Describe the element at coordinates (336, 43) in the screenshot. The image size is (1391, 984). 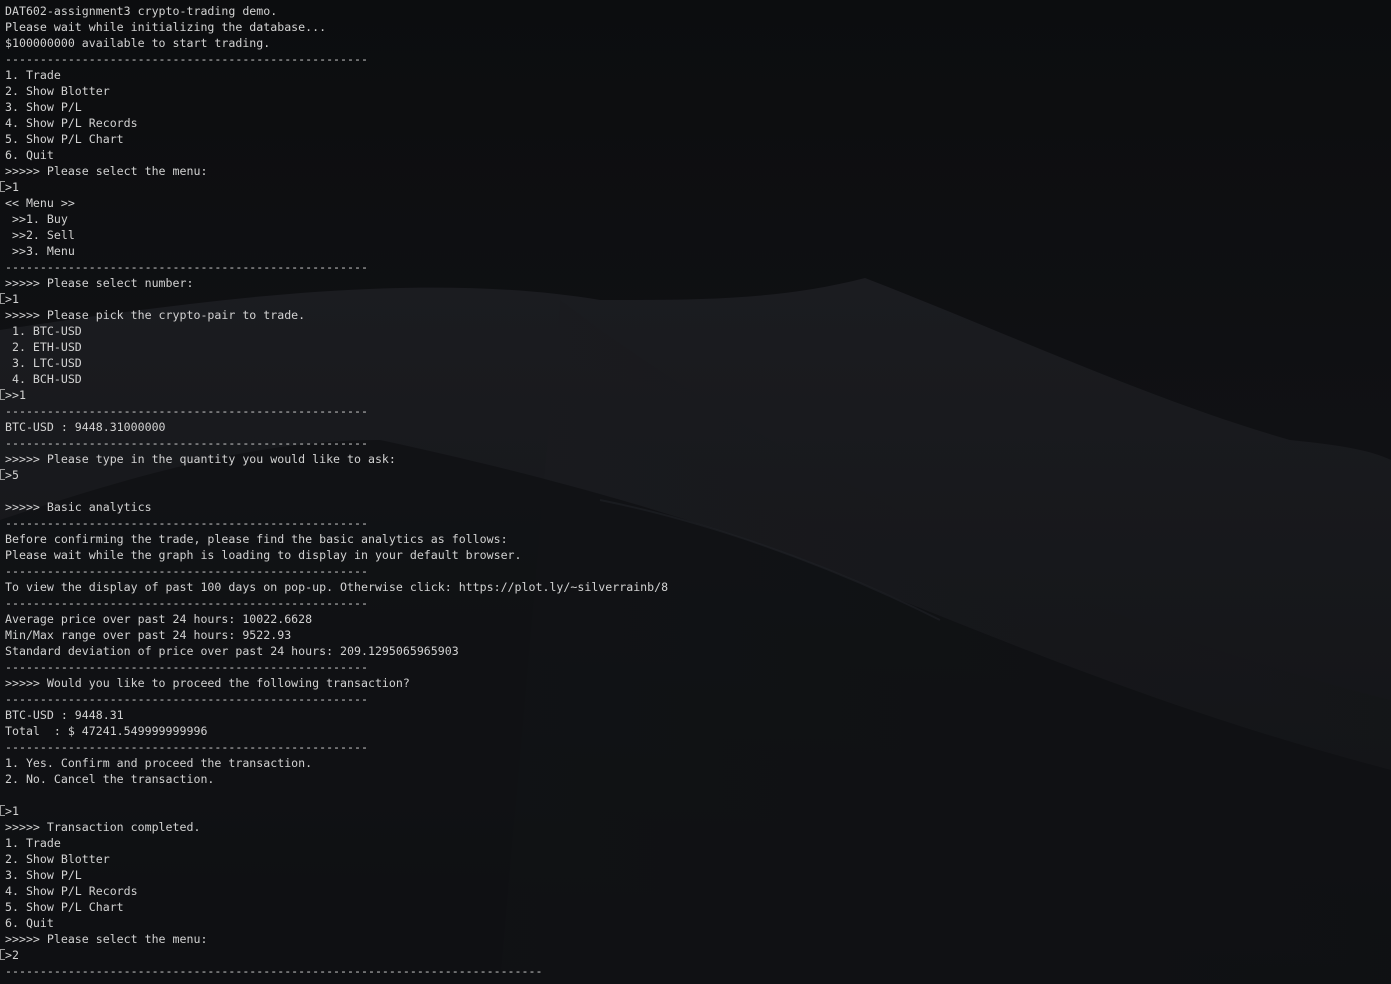
I see `terminal-line: $100000000 available to start trading.` at that location.